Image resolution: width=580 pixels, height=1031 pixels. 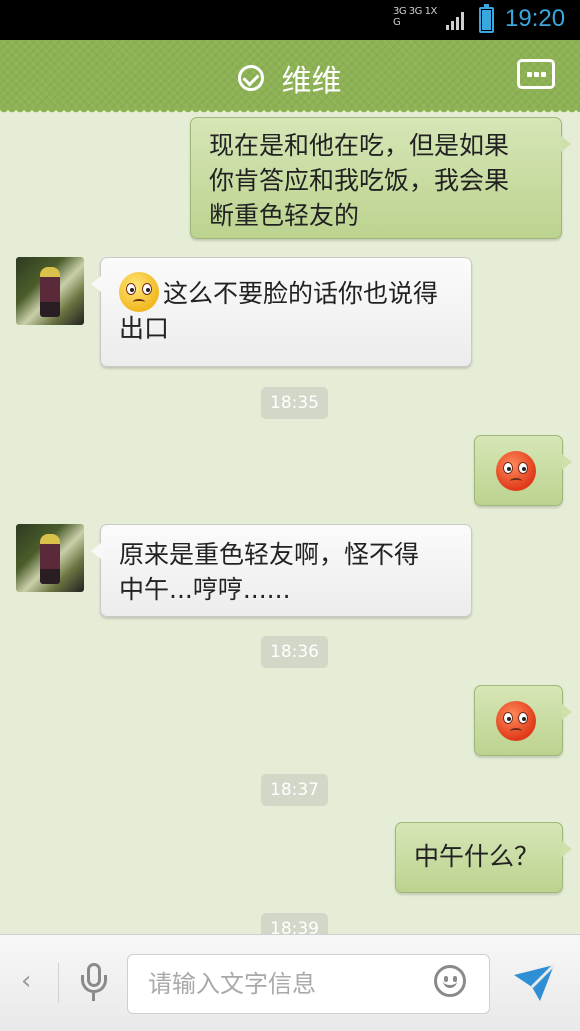 What do you see at coordinates (359, 145) in the screenshot?
I see `message-text-line: 现在是和他在吃，但是如果` at bounding box center [359, 145].